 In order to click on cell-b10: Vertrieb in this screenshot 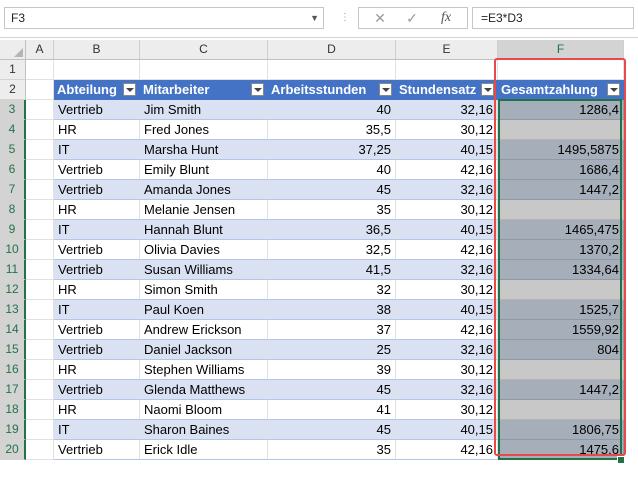, I will do `click(97, 250)`.